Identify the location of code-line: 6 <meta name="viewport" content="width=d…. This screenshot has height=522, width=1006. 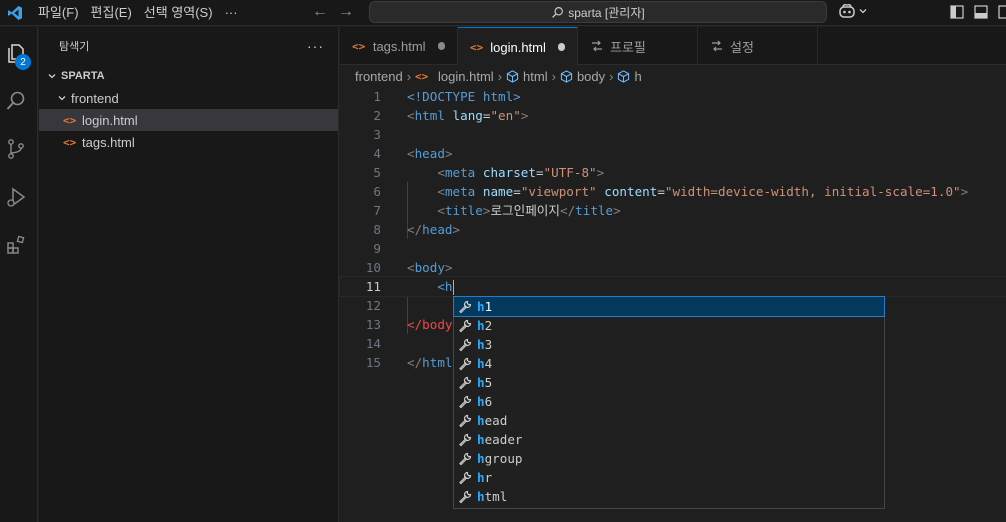
(673, 191).